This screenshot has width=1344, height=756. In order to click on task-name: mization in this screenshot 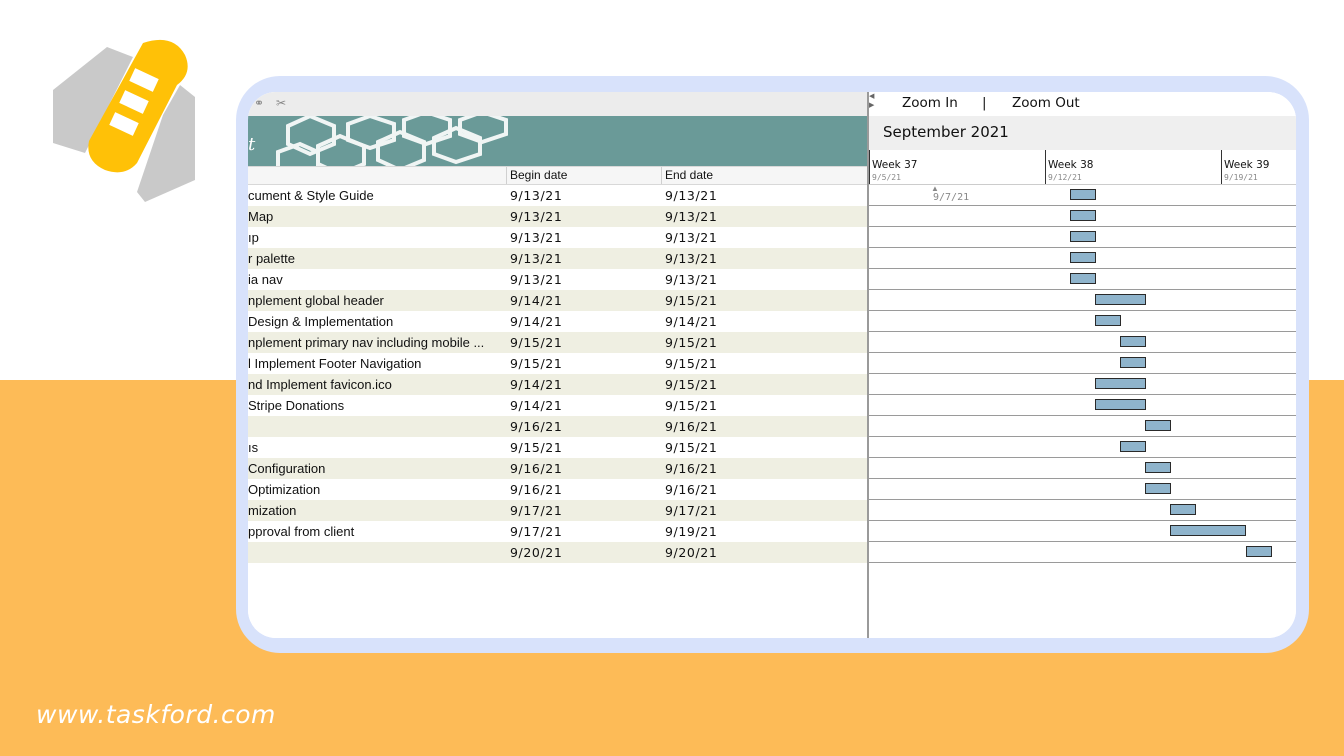, I will do `click(272, 510)`.